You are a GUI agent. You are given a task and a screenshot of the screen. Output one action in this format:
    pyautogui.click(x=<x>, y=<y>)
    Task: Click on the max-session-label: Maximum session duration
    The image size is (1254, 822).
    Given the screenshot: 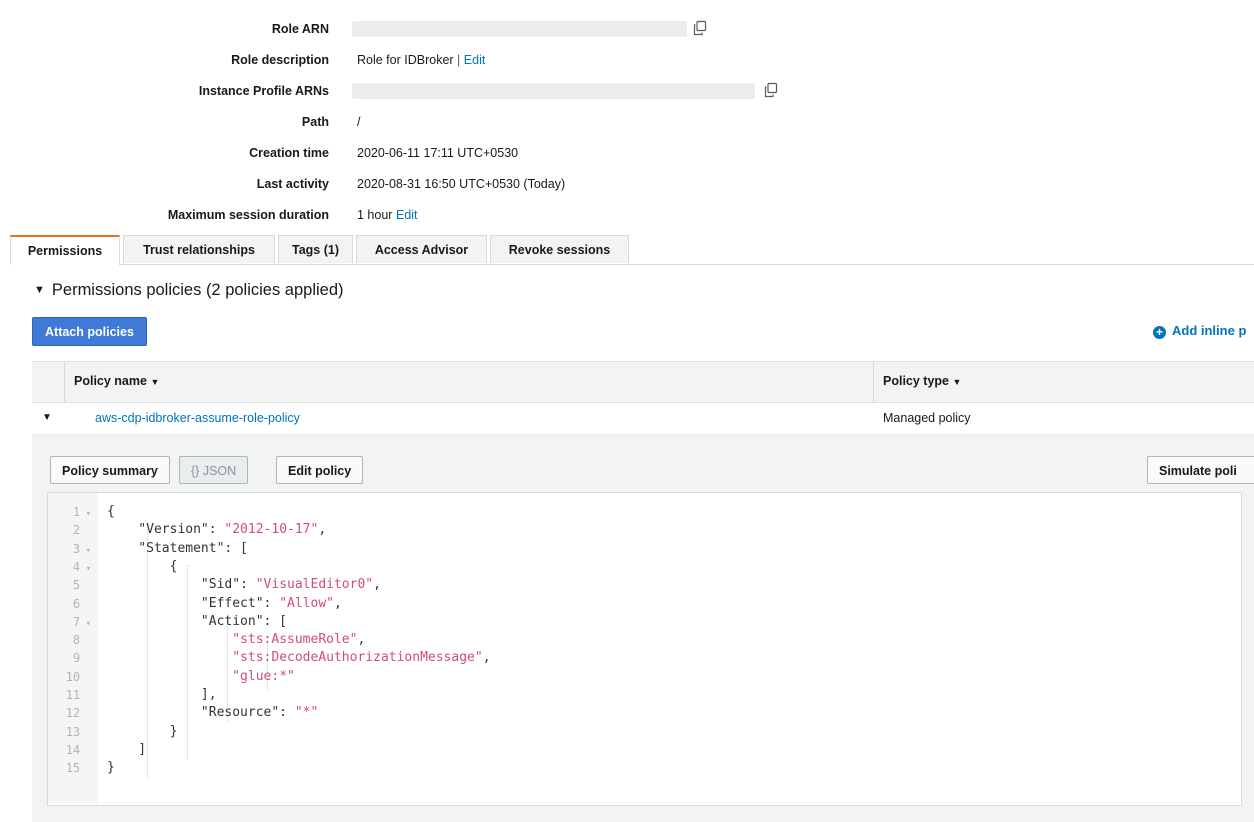 What is the action you would take?
    pyautogui.click(x=248, y=215)
    